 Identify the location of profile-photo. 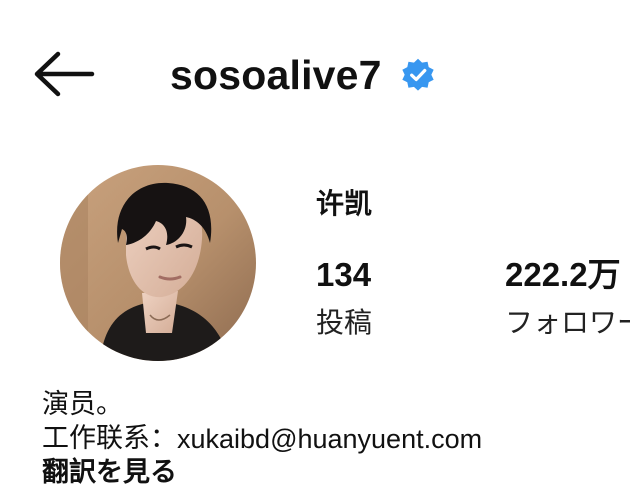
(158, 263).